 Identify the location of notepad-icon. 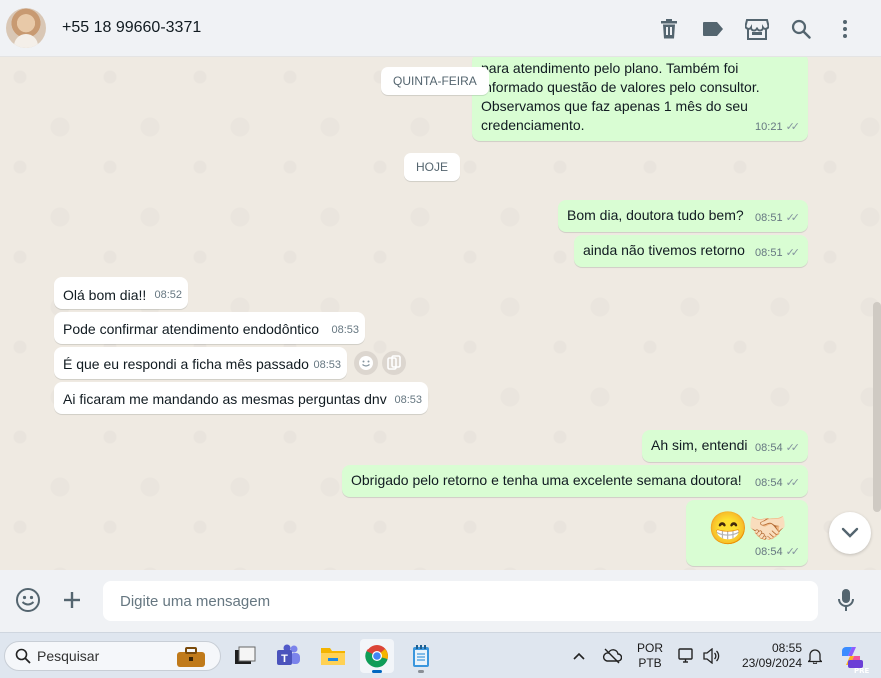
(421, 656).